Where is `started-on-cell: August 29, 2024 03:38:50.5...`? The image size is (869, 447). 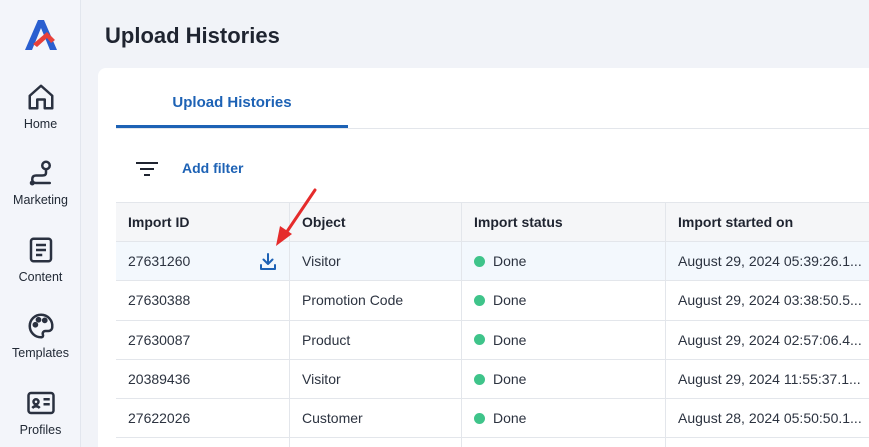 started-on-cell: August 29, 2024 03:38:50.5... is located at coordinates (770, 300).